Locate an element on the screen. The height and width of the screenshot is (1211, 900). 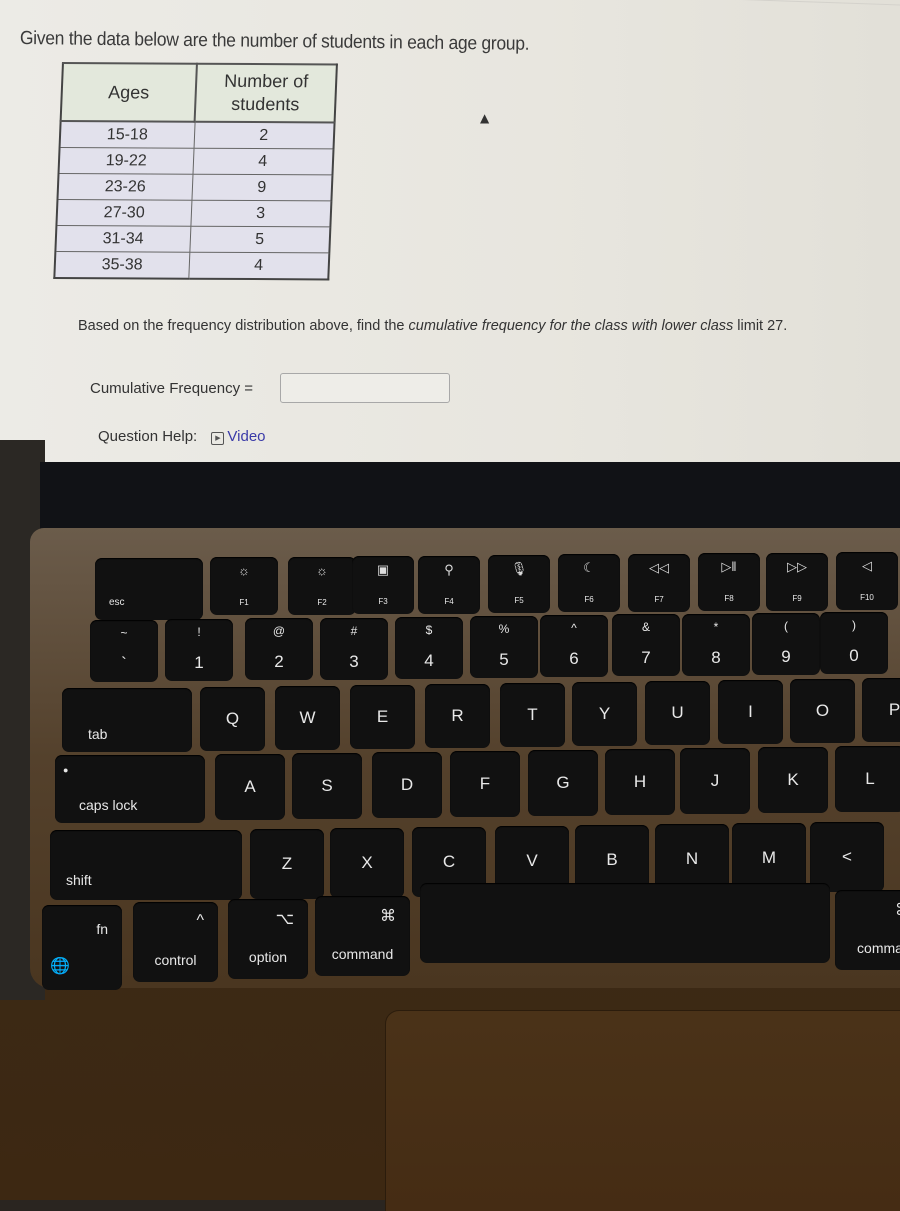
fn-symbol-icon: ◁◁ is located at coordinates (659, 567).